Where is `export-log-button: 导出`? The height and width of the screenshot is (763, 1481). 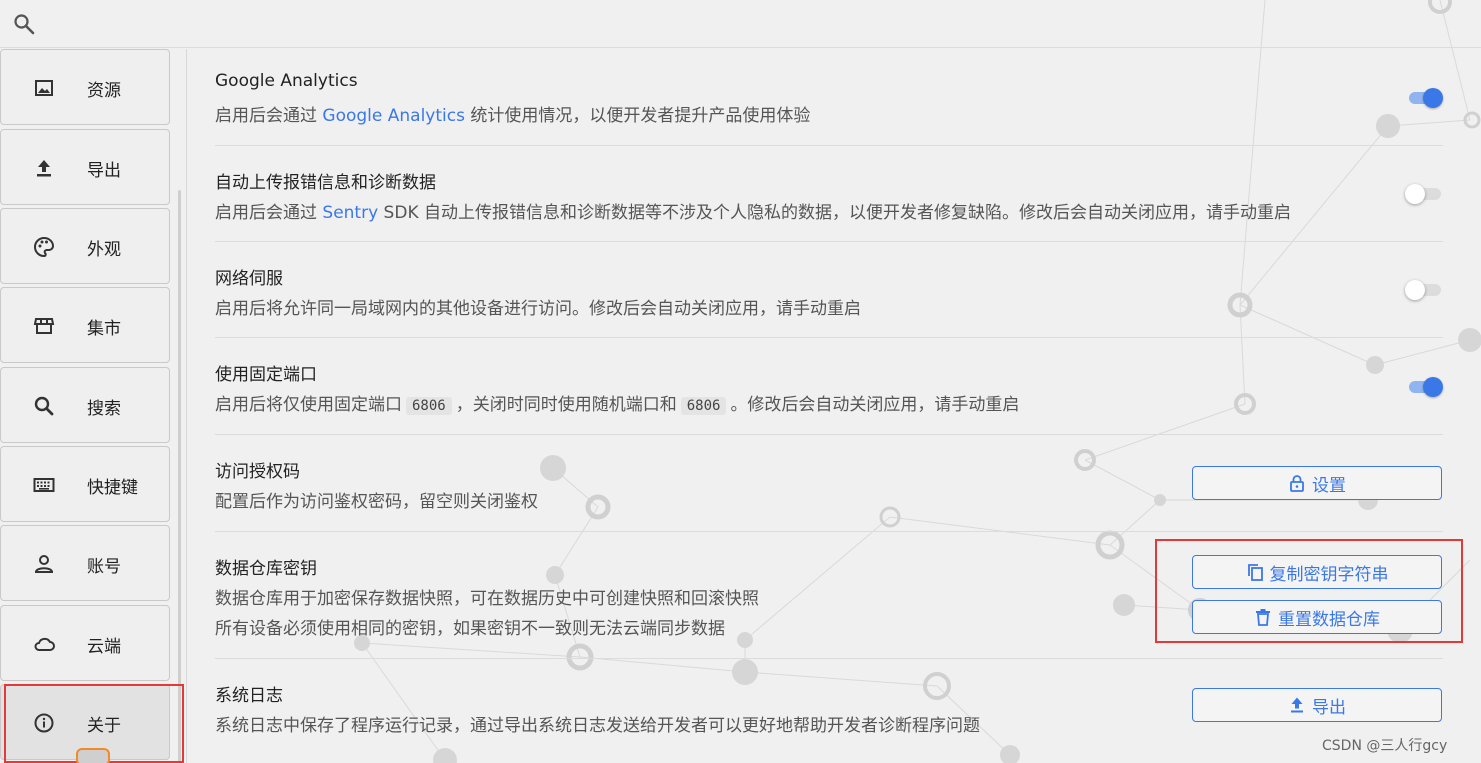 export-log-button: 导出 is located at coordinates (1317, 705).